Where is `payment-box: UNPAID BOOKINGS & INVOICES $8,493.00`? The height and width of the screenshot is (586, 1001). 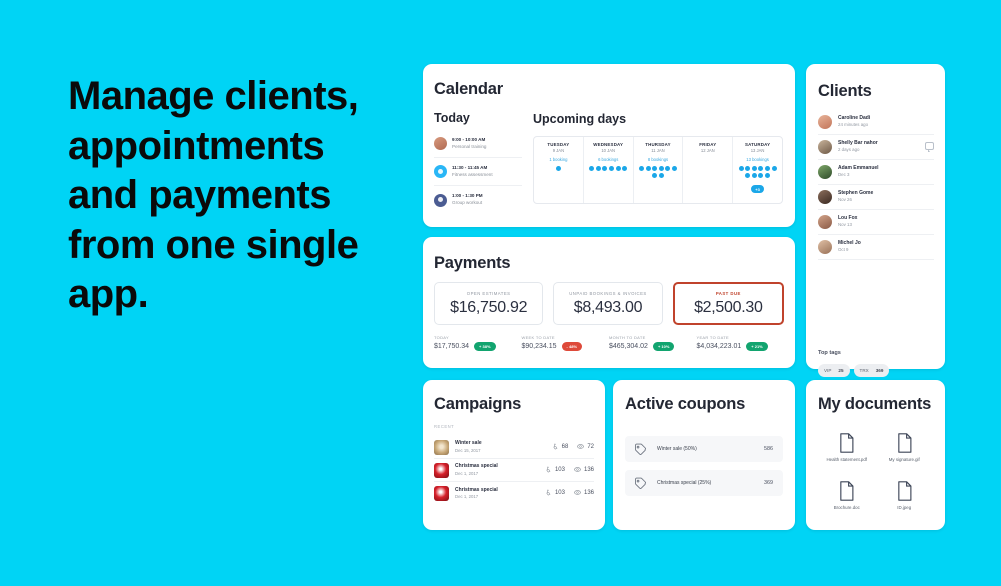
payment-box: UNPAID BOOKINGS & INVOICES $8,493.00 is located at coordinates (608, 303).